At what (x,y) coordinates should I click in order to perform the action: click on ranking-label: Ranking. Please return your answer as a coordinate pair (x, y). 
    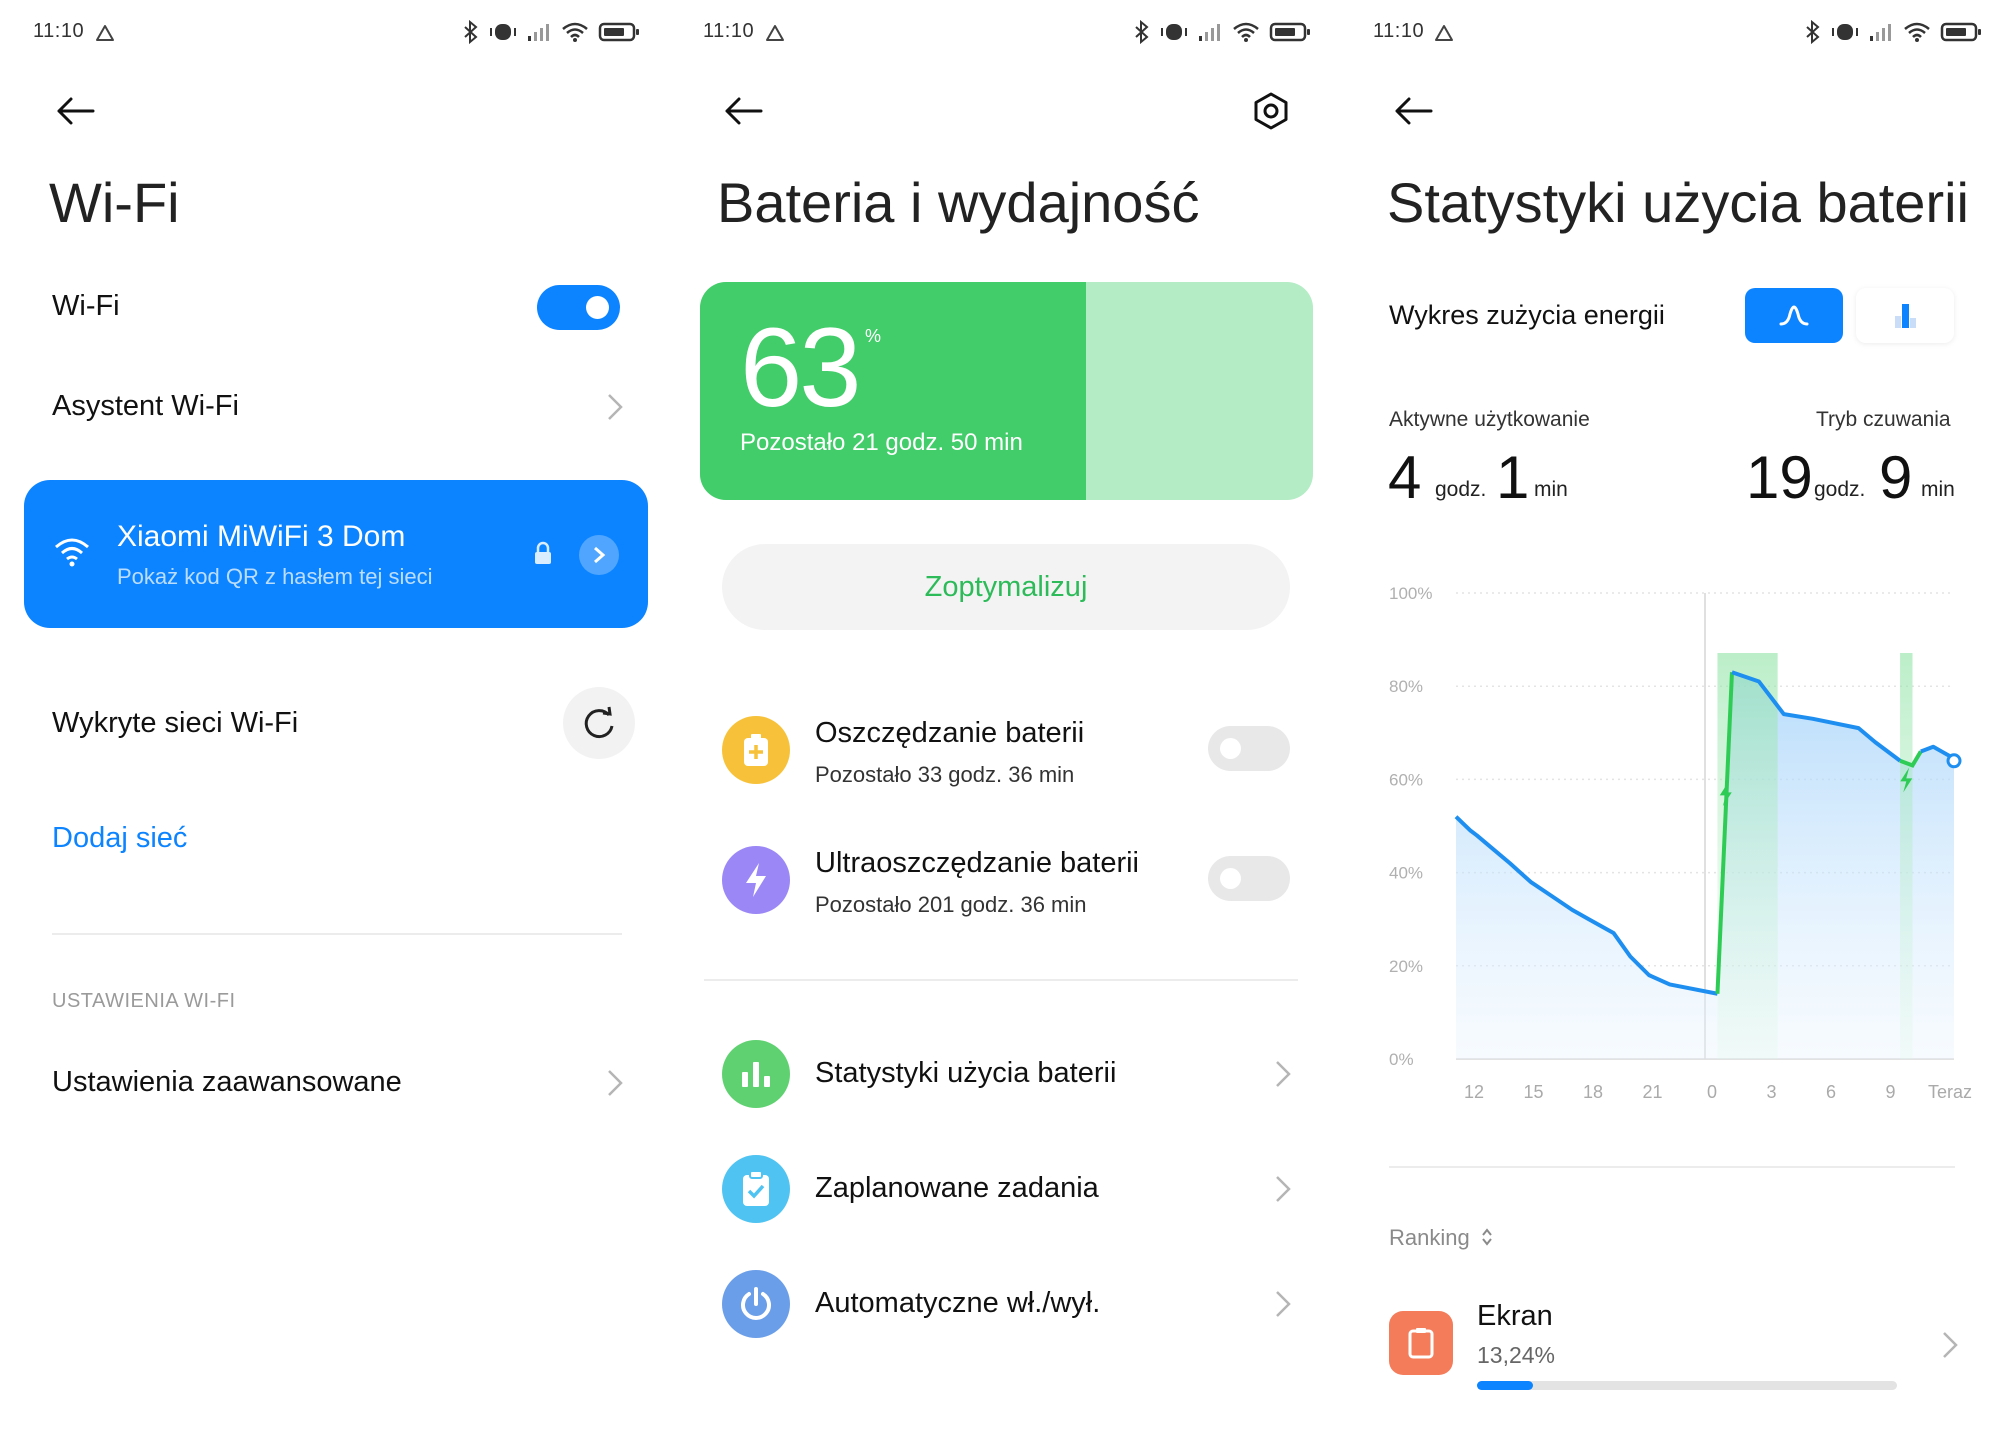
    Looking at the image, I should click on (1429, 1237).